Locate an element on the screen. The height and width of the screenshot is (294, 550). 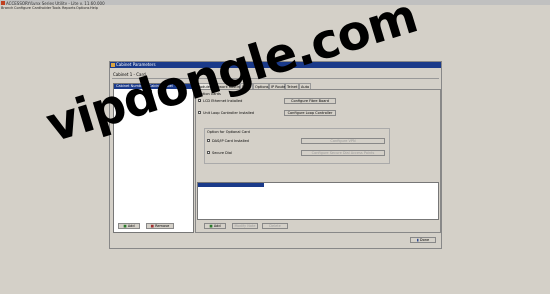
notes-list is located at coordinates (318, 201).